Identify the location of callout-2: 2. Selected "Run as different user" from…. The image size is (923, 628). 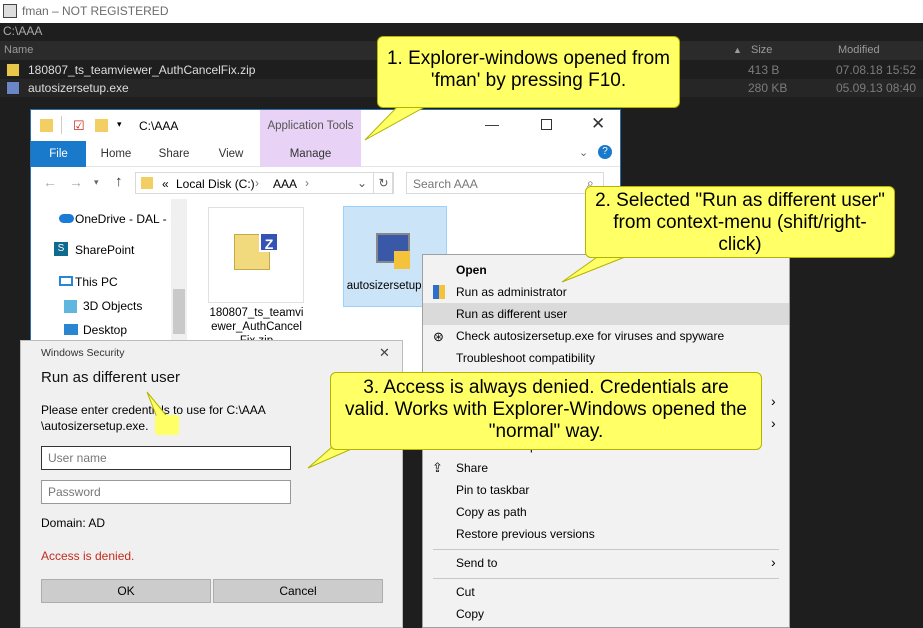
(740, 222).